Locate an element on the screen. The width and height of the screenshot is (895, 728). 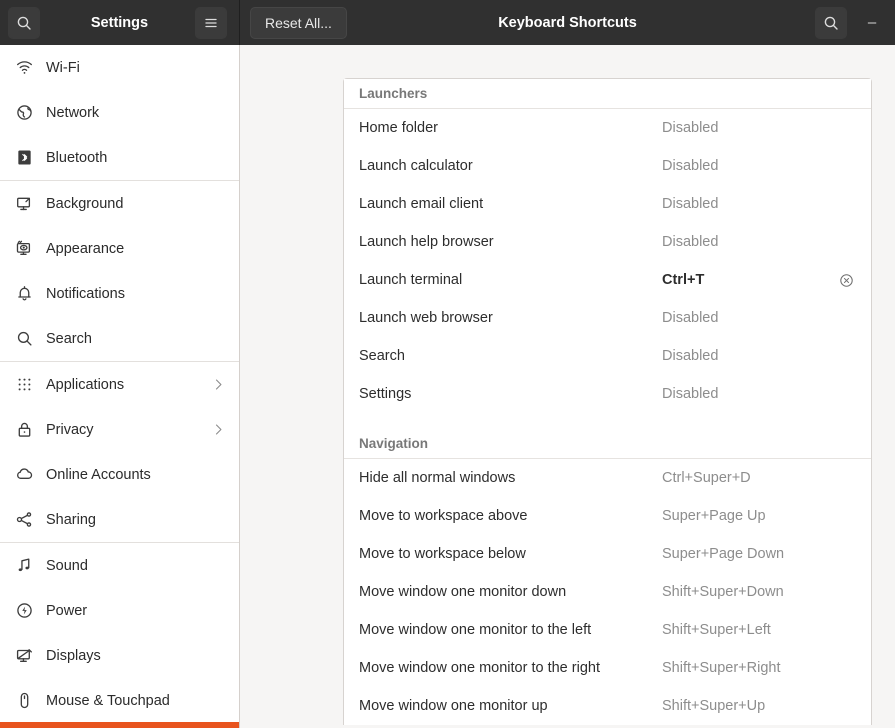
shortcut-row: Launch email client Disabled is located at coordinates (607, 204).